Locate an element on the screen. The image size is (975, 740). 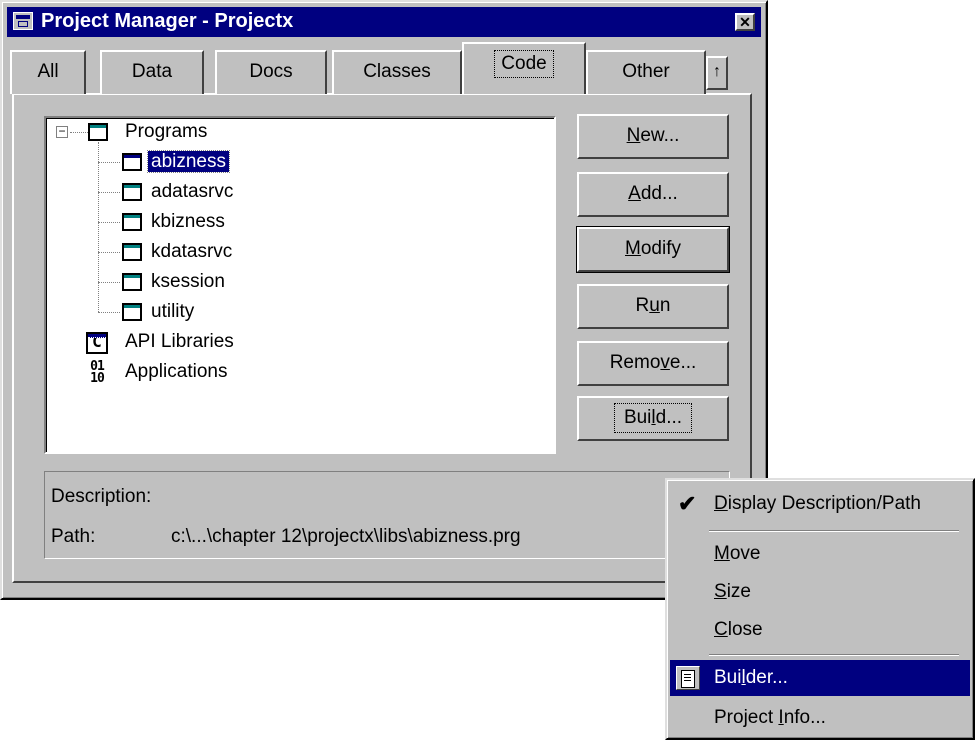
tree-node-label: kdatasrvc is located at coordinates (192, 251).